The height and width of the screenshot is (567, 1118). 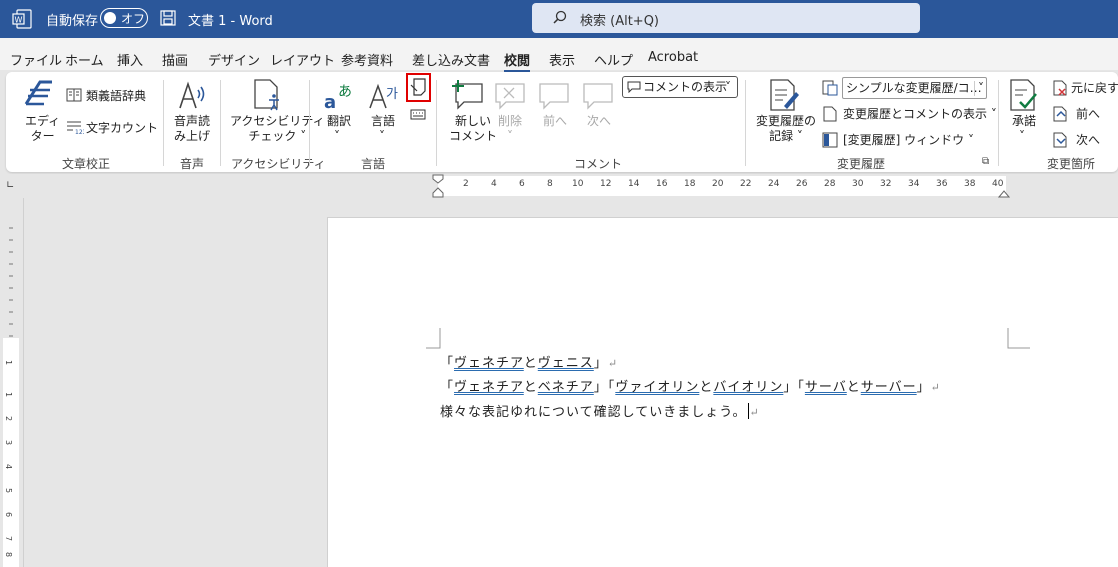 I want to click on previous-change-icon, so click(x=1060, y=114).